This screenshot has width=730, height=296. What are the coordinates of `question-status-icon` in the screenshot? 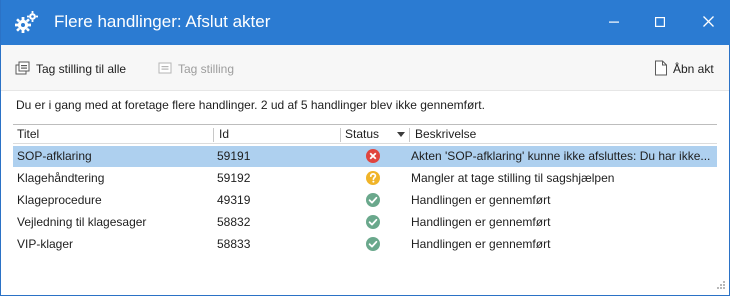 It's located at (375, 178).